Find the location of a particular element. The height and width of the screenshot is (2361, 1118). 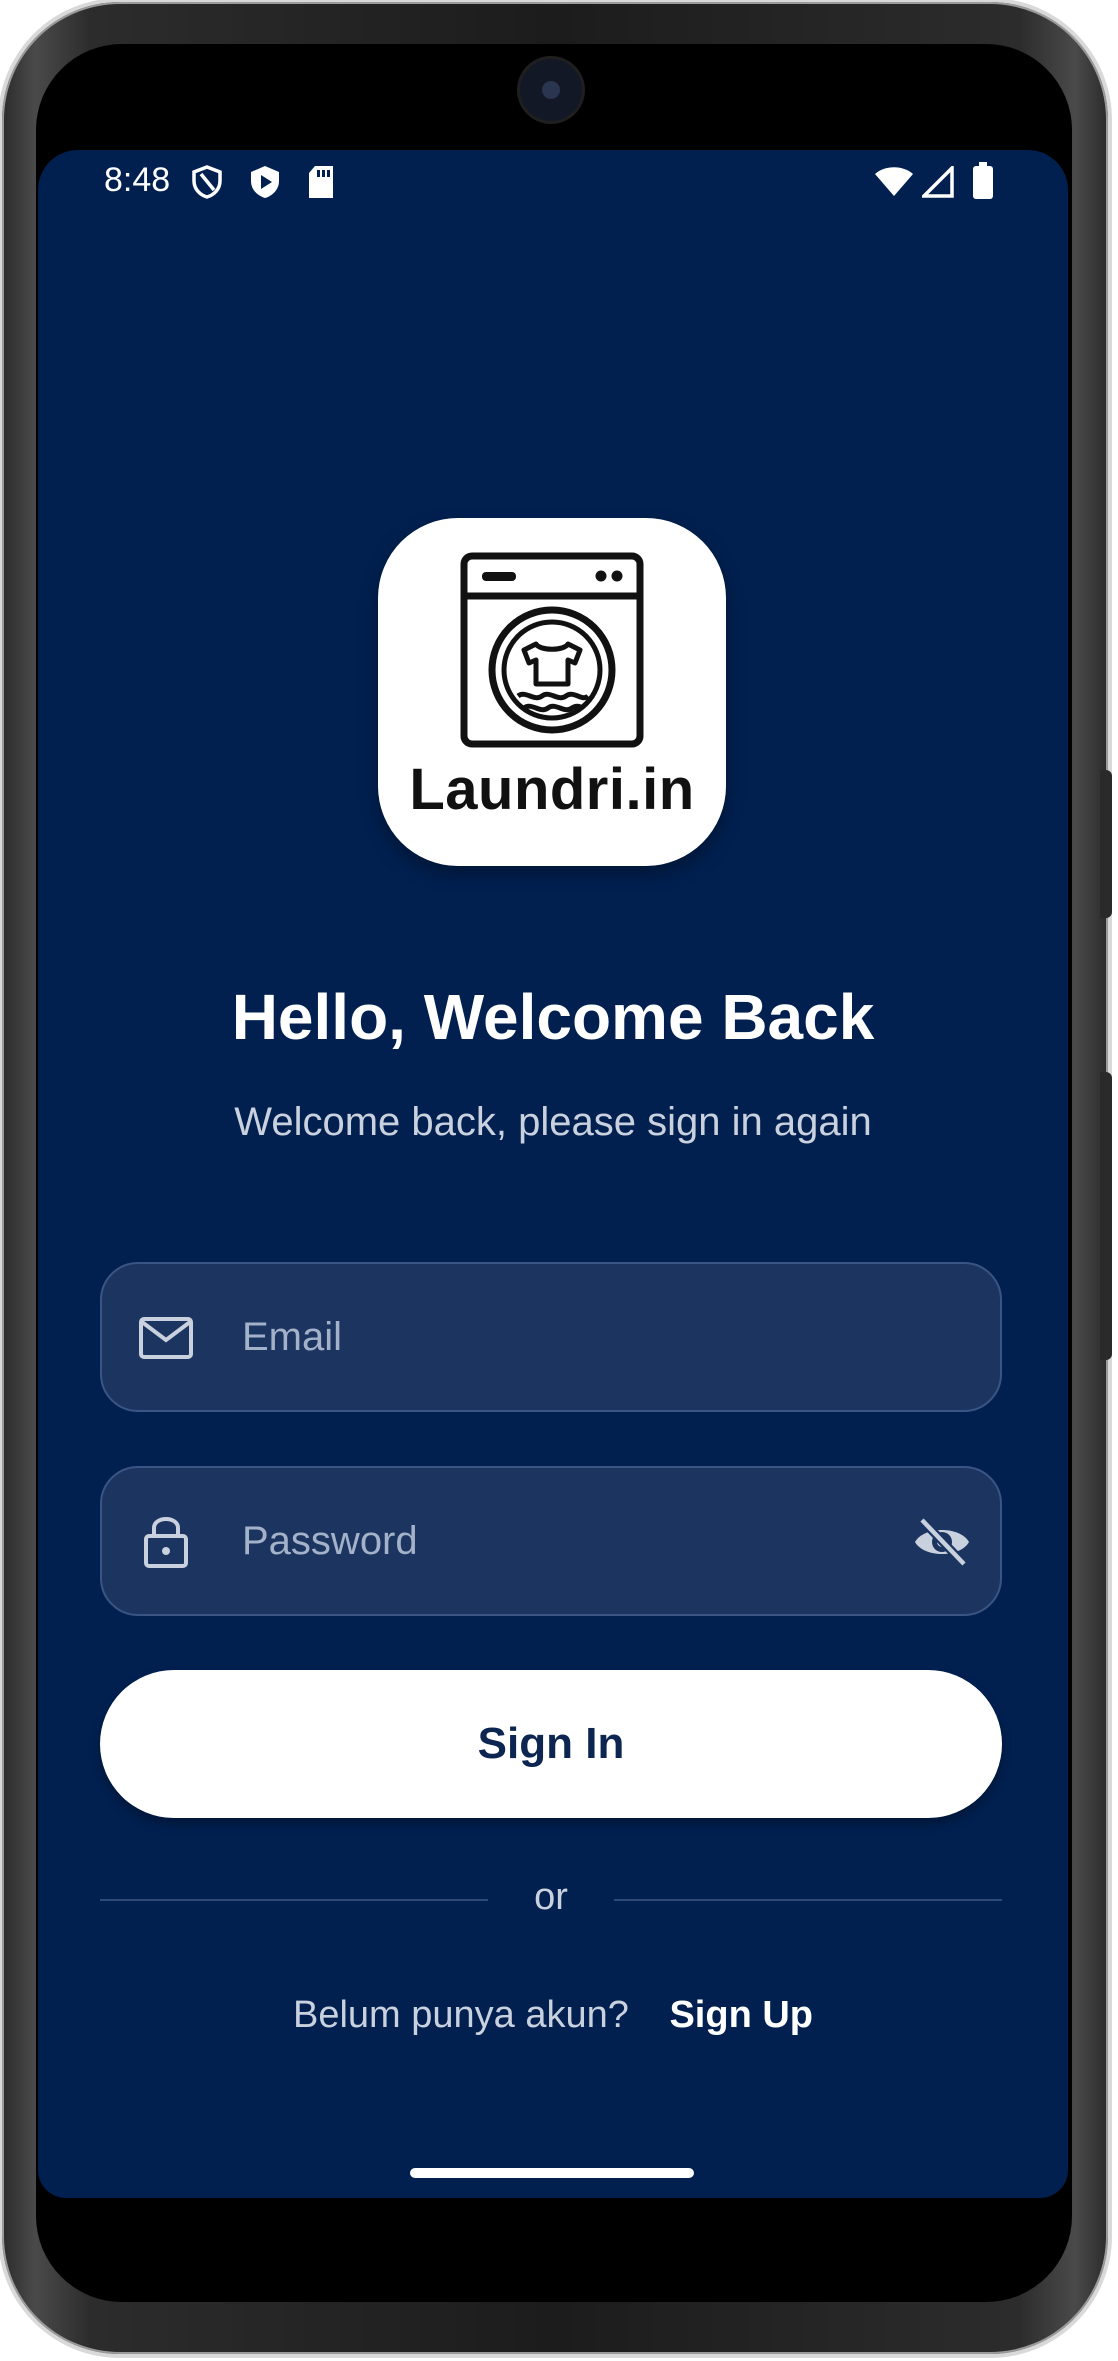

logo-text: Laundri.in is located at coordinates (552, 789).